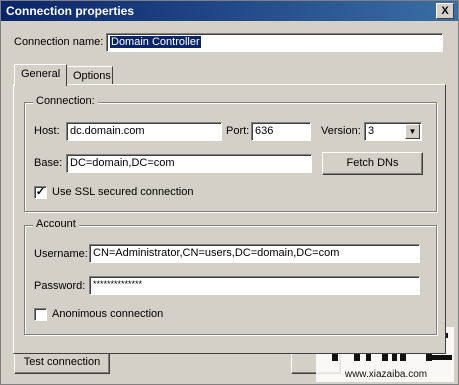 The image size is (459, 385). I want to click on ssl-label: Use SSL secured connection, so click(123, 192).